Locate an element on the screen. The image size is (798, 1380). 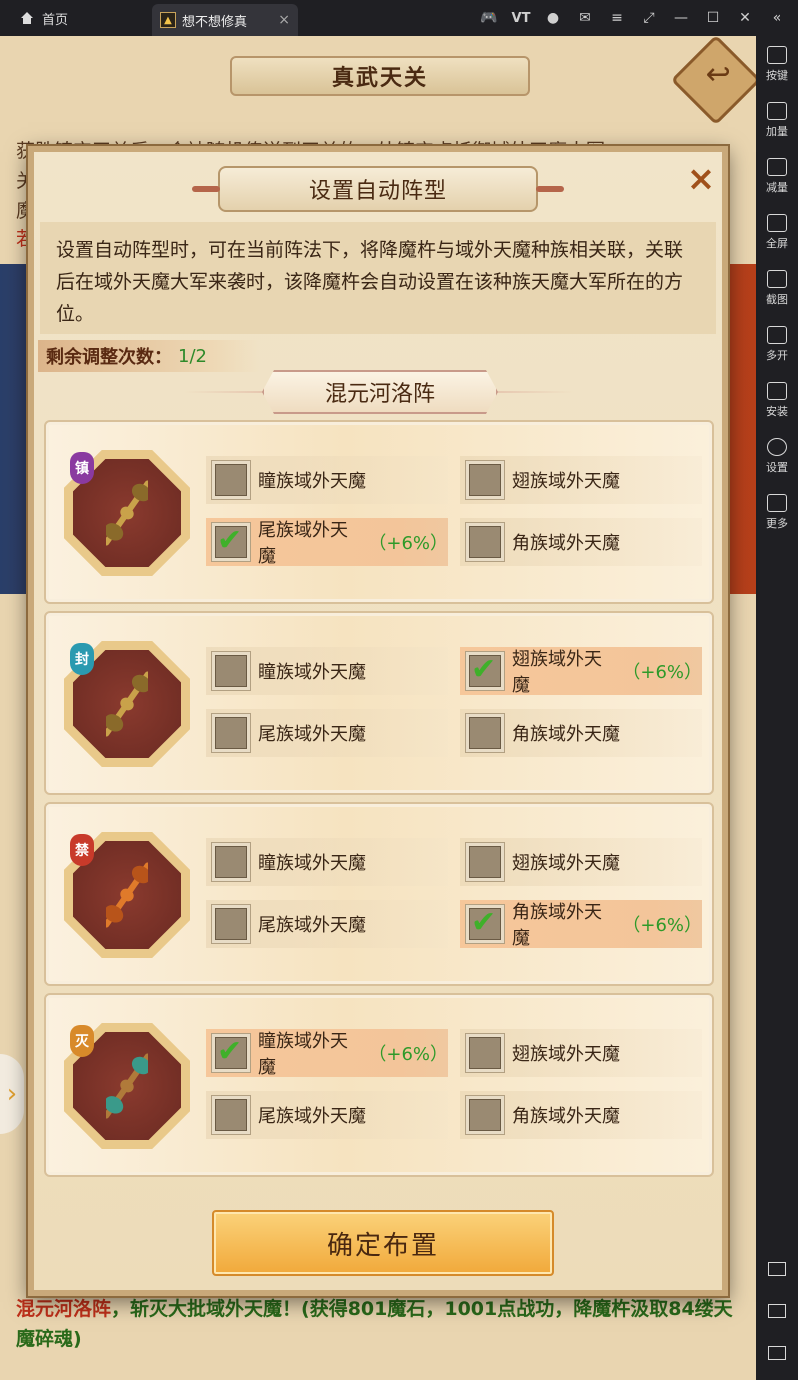
sidebar-item-more: 更多 is located at coordinates (777, 512).